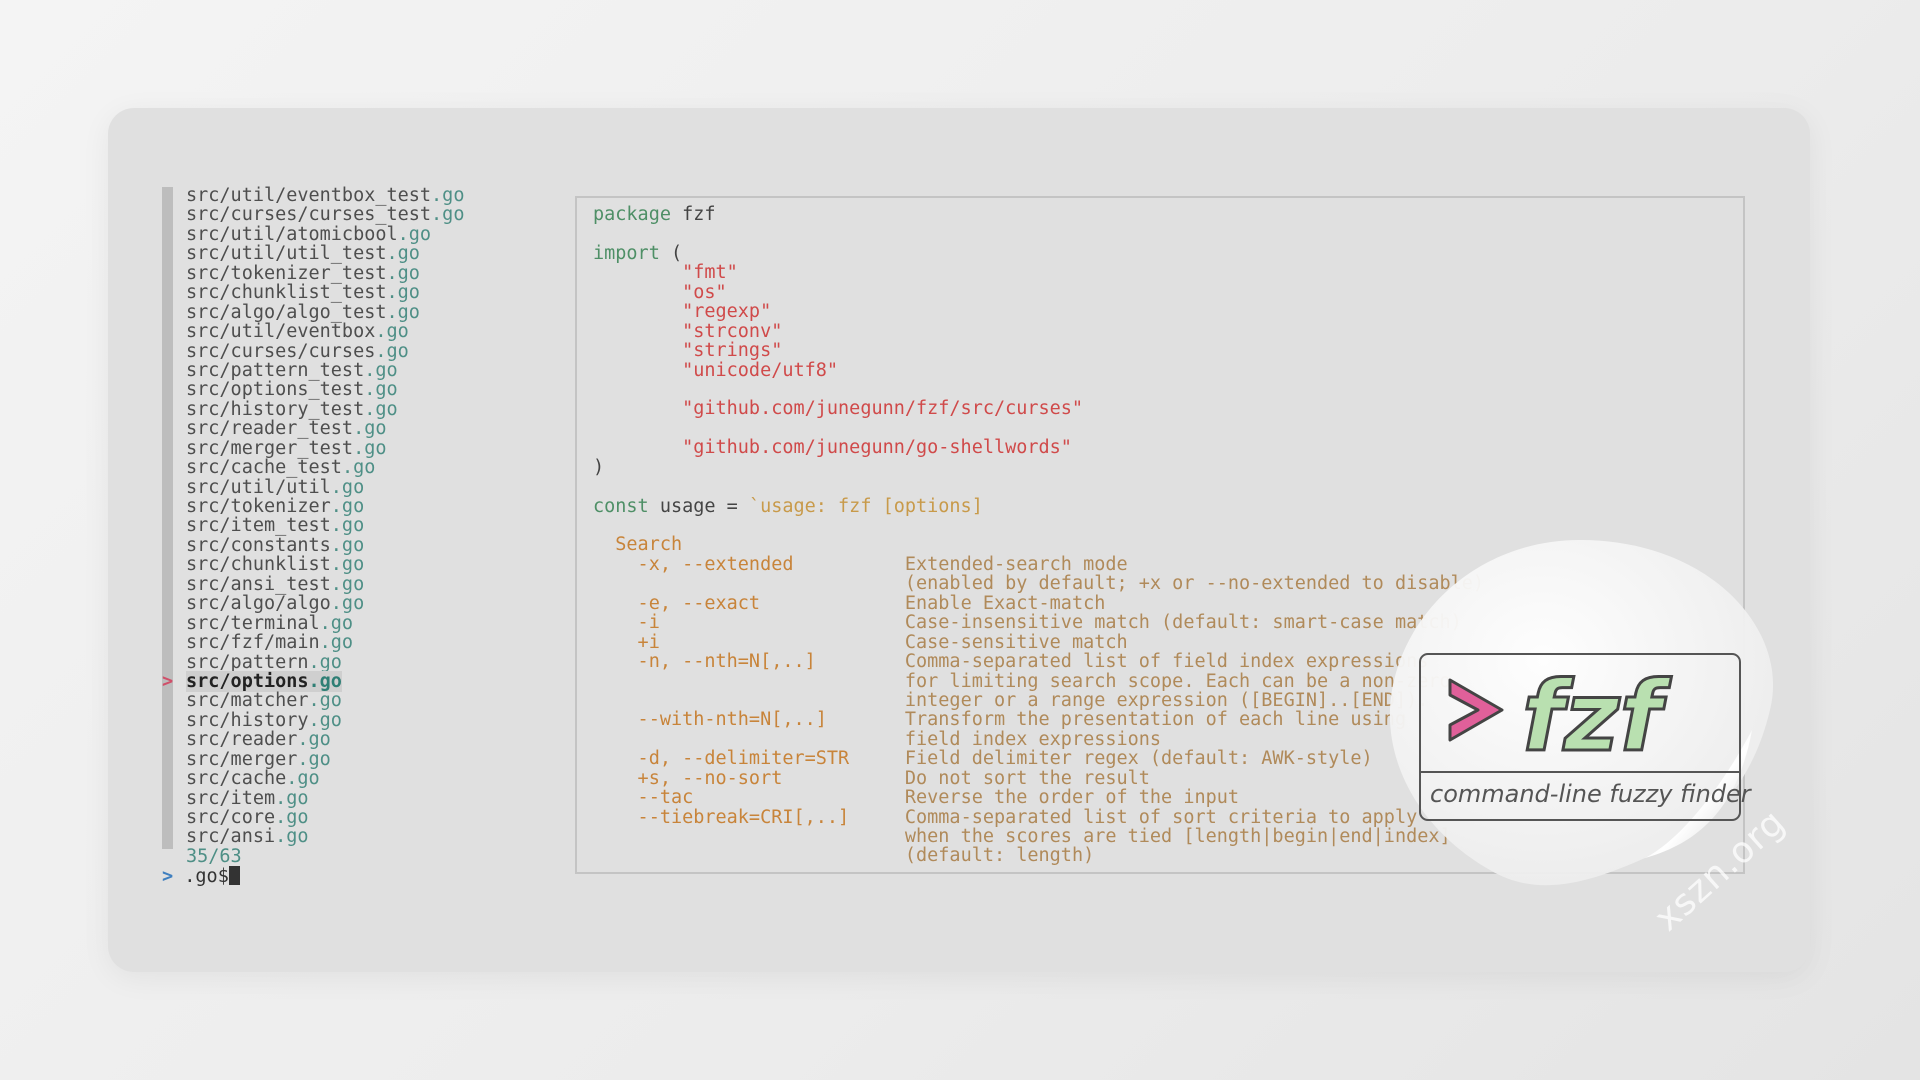 The height and width of the screenshot is (1080, 1920). Describe the element at coordinates (760, 370) in the screenshot. I see `code-line: "unicode/utf8"` at that location.